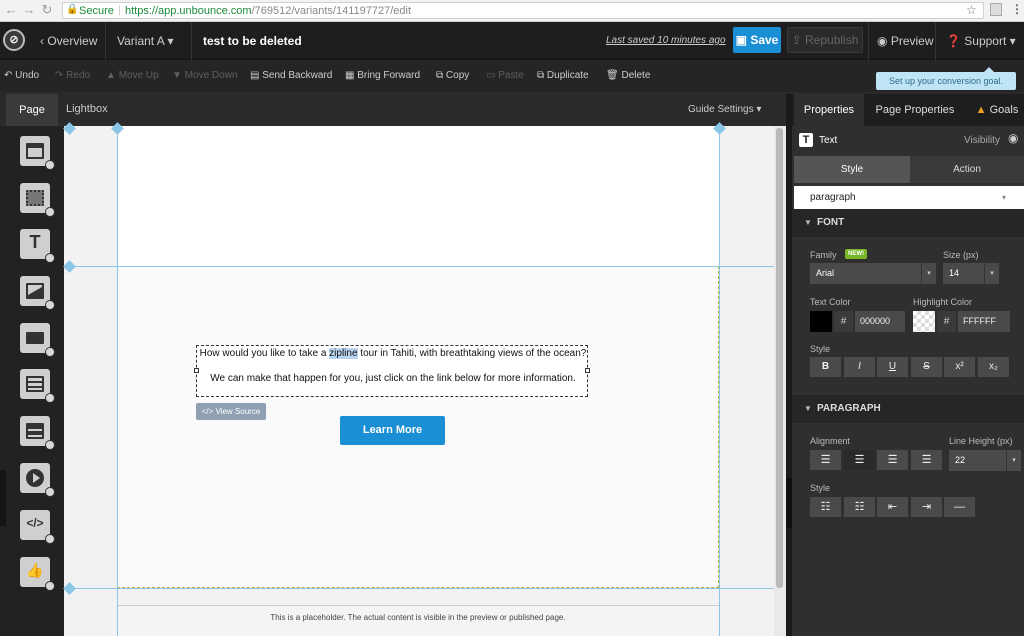  What do you see at coordinates (252, 41) in the screenshot?
I see `page-name: test to be deleted` at bounding box center [252, 41].